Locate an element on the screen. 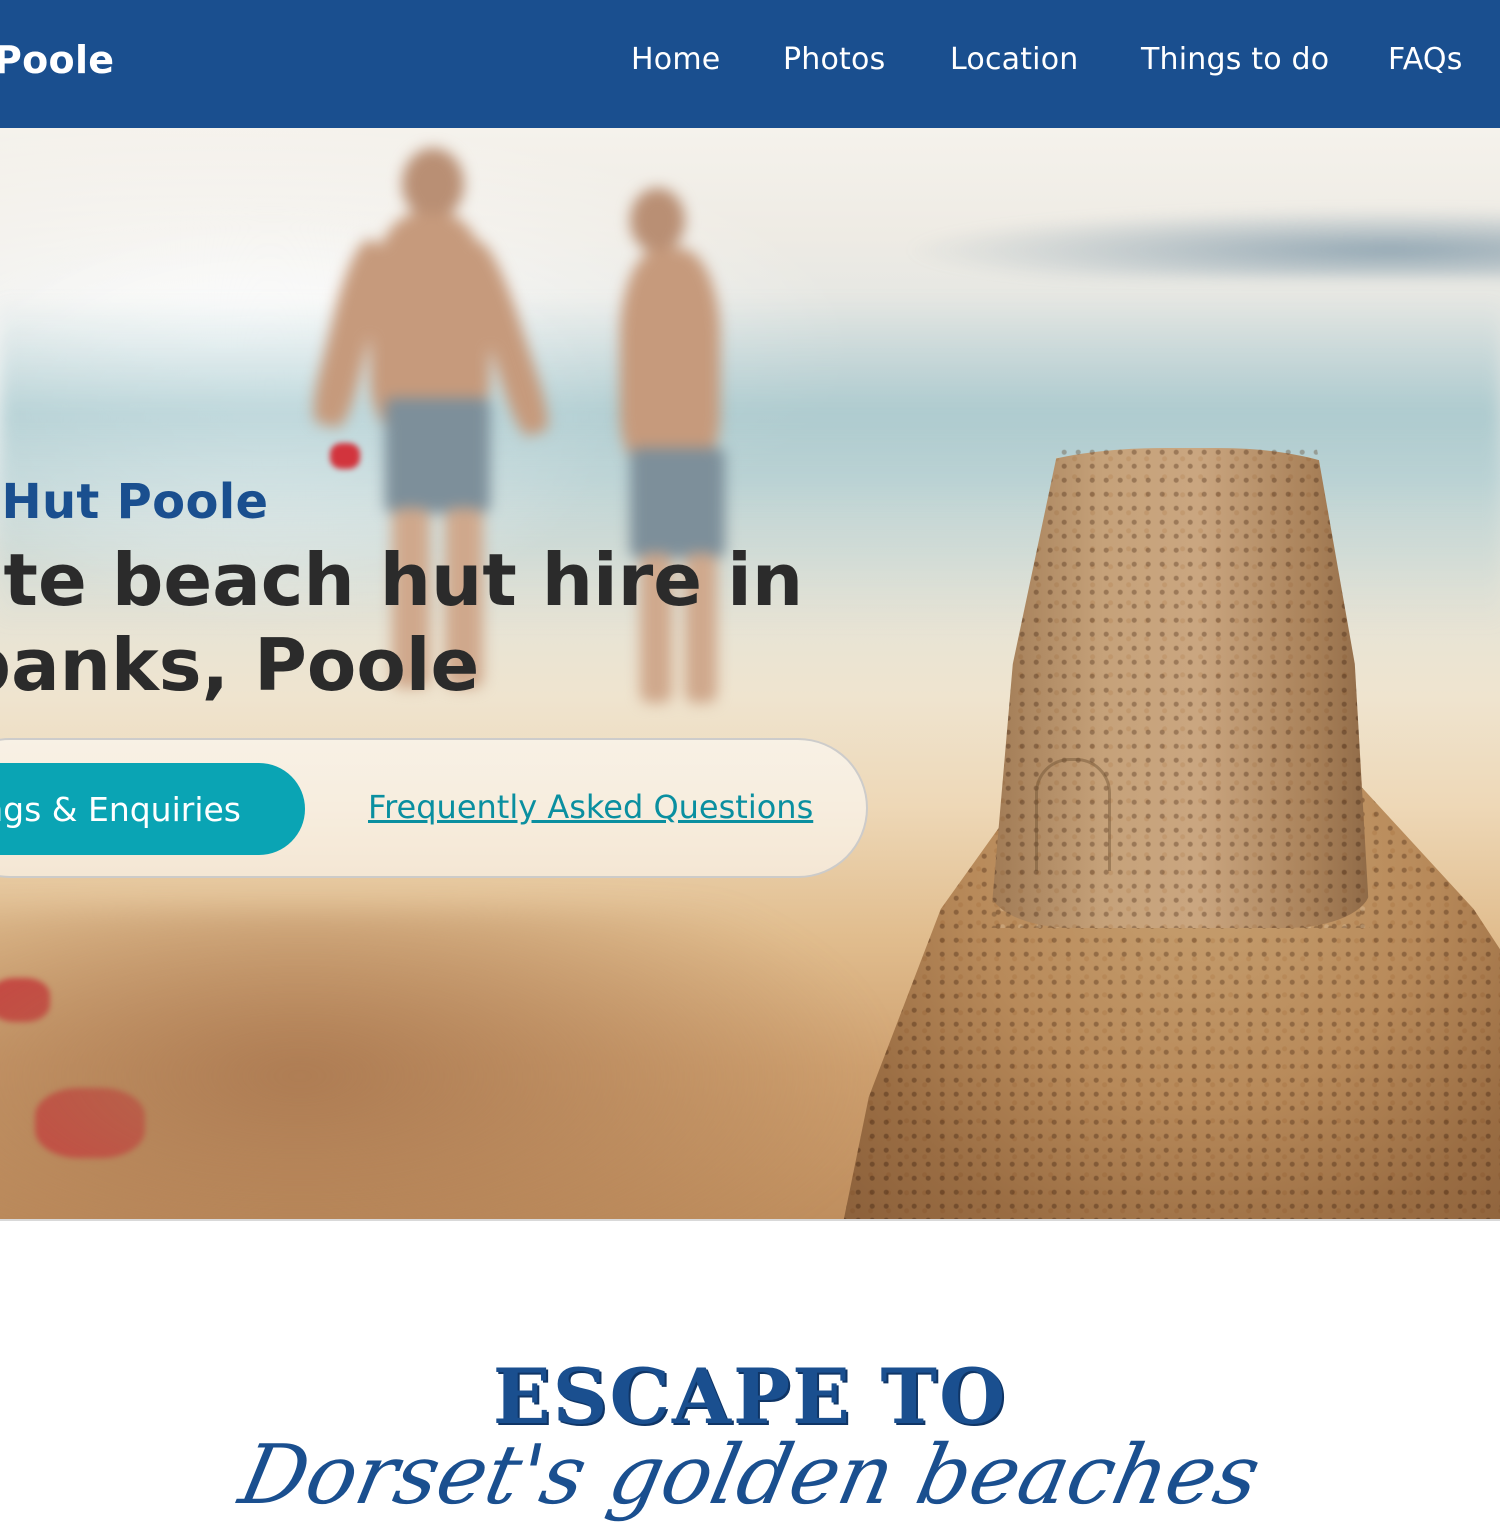 The height and width of the screenshot is (1523, 1500). main-nav: Home Photos Location Things to do FAQs is located at coordinates (750, 64).